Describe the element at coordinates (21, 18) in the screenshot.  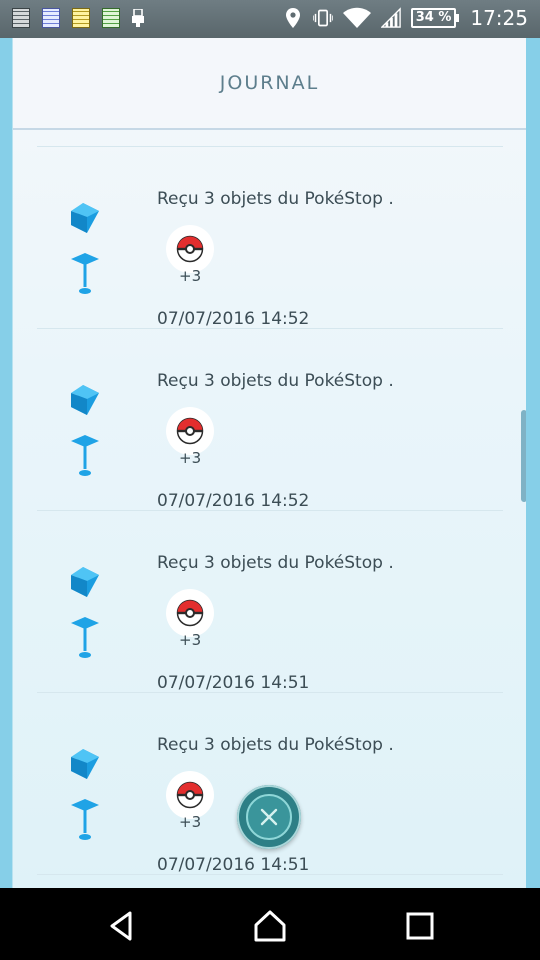
I see `notes-gray-icon` at that location.